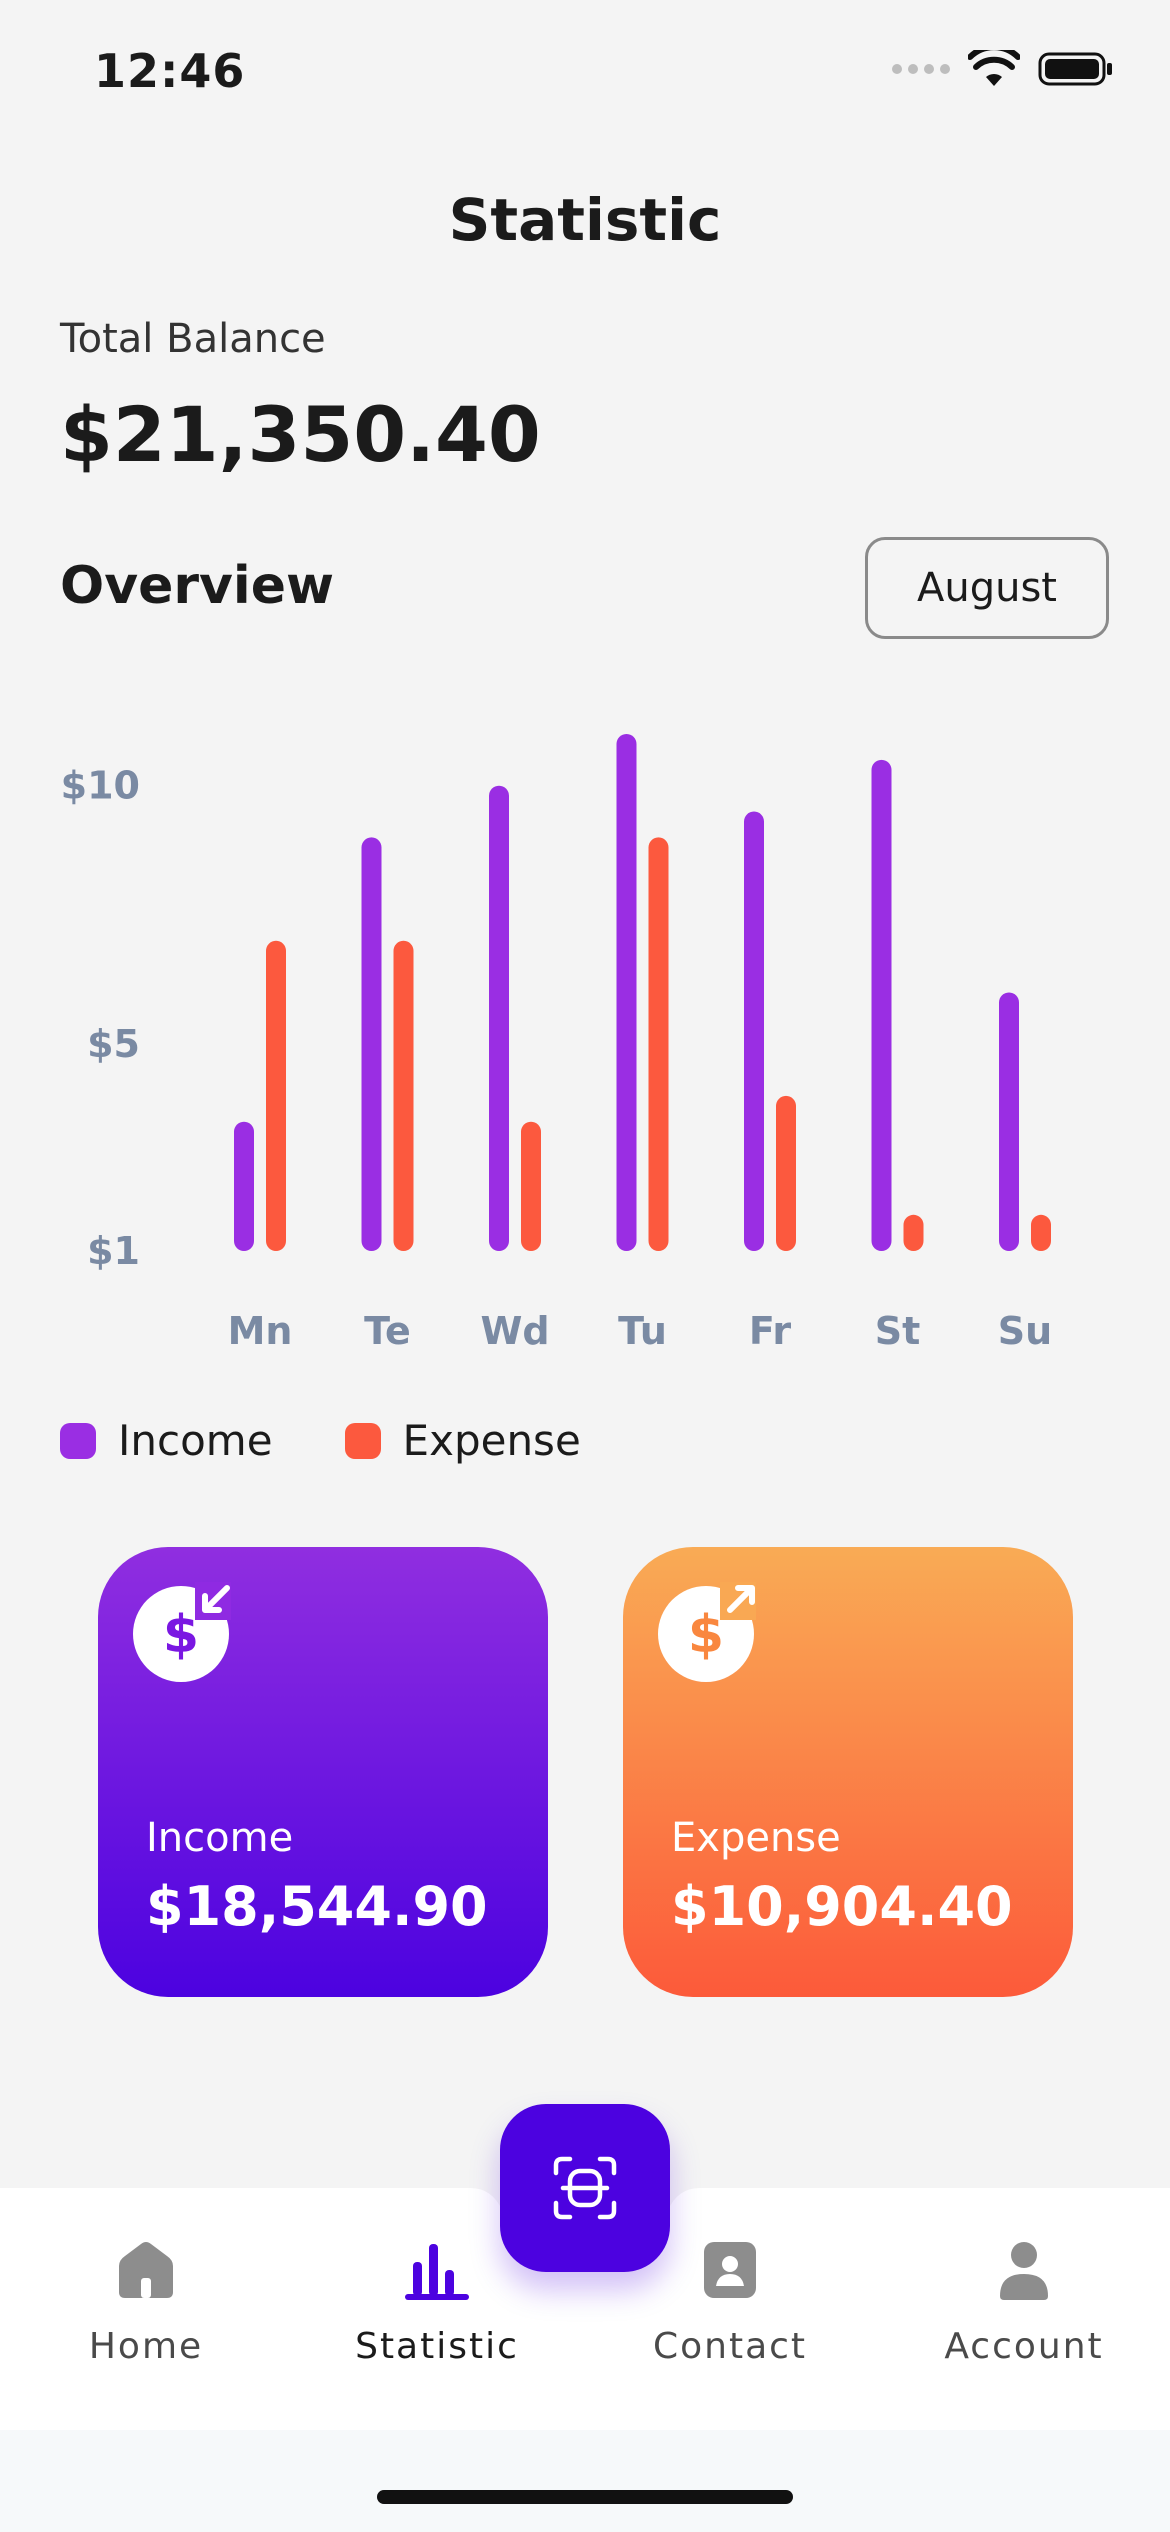 Image resolution: width=1170 pixels, height=2532 pixels. What do you see at coordinates (913, 1232) in the screenshot?
I see `expense-bar-st` at bounding box center [913, 1232].